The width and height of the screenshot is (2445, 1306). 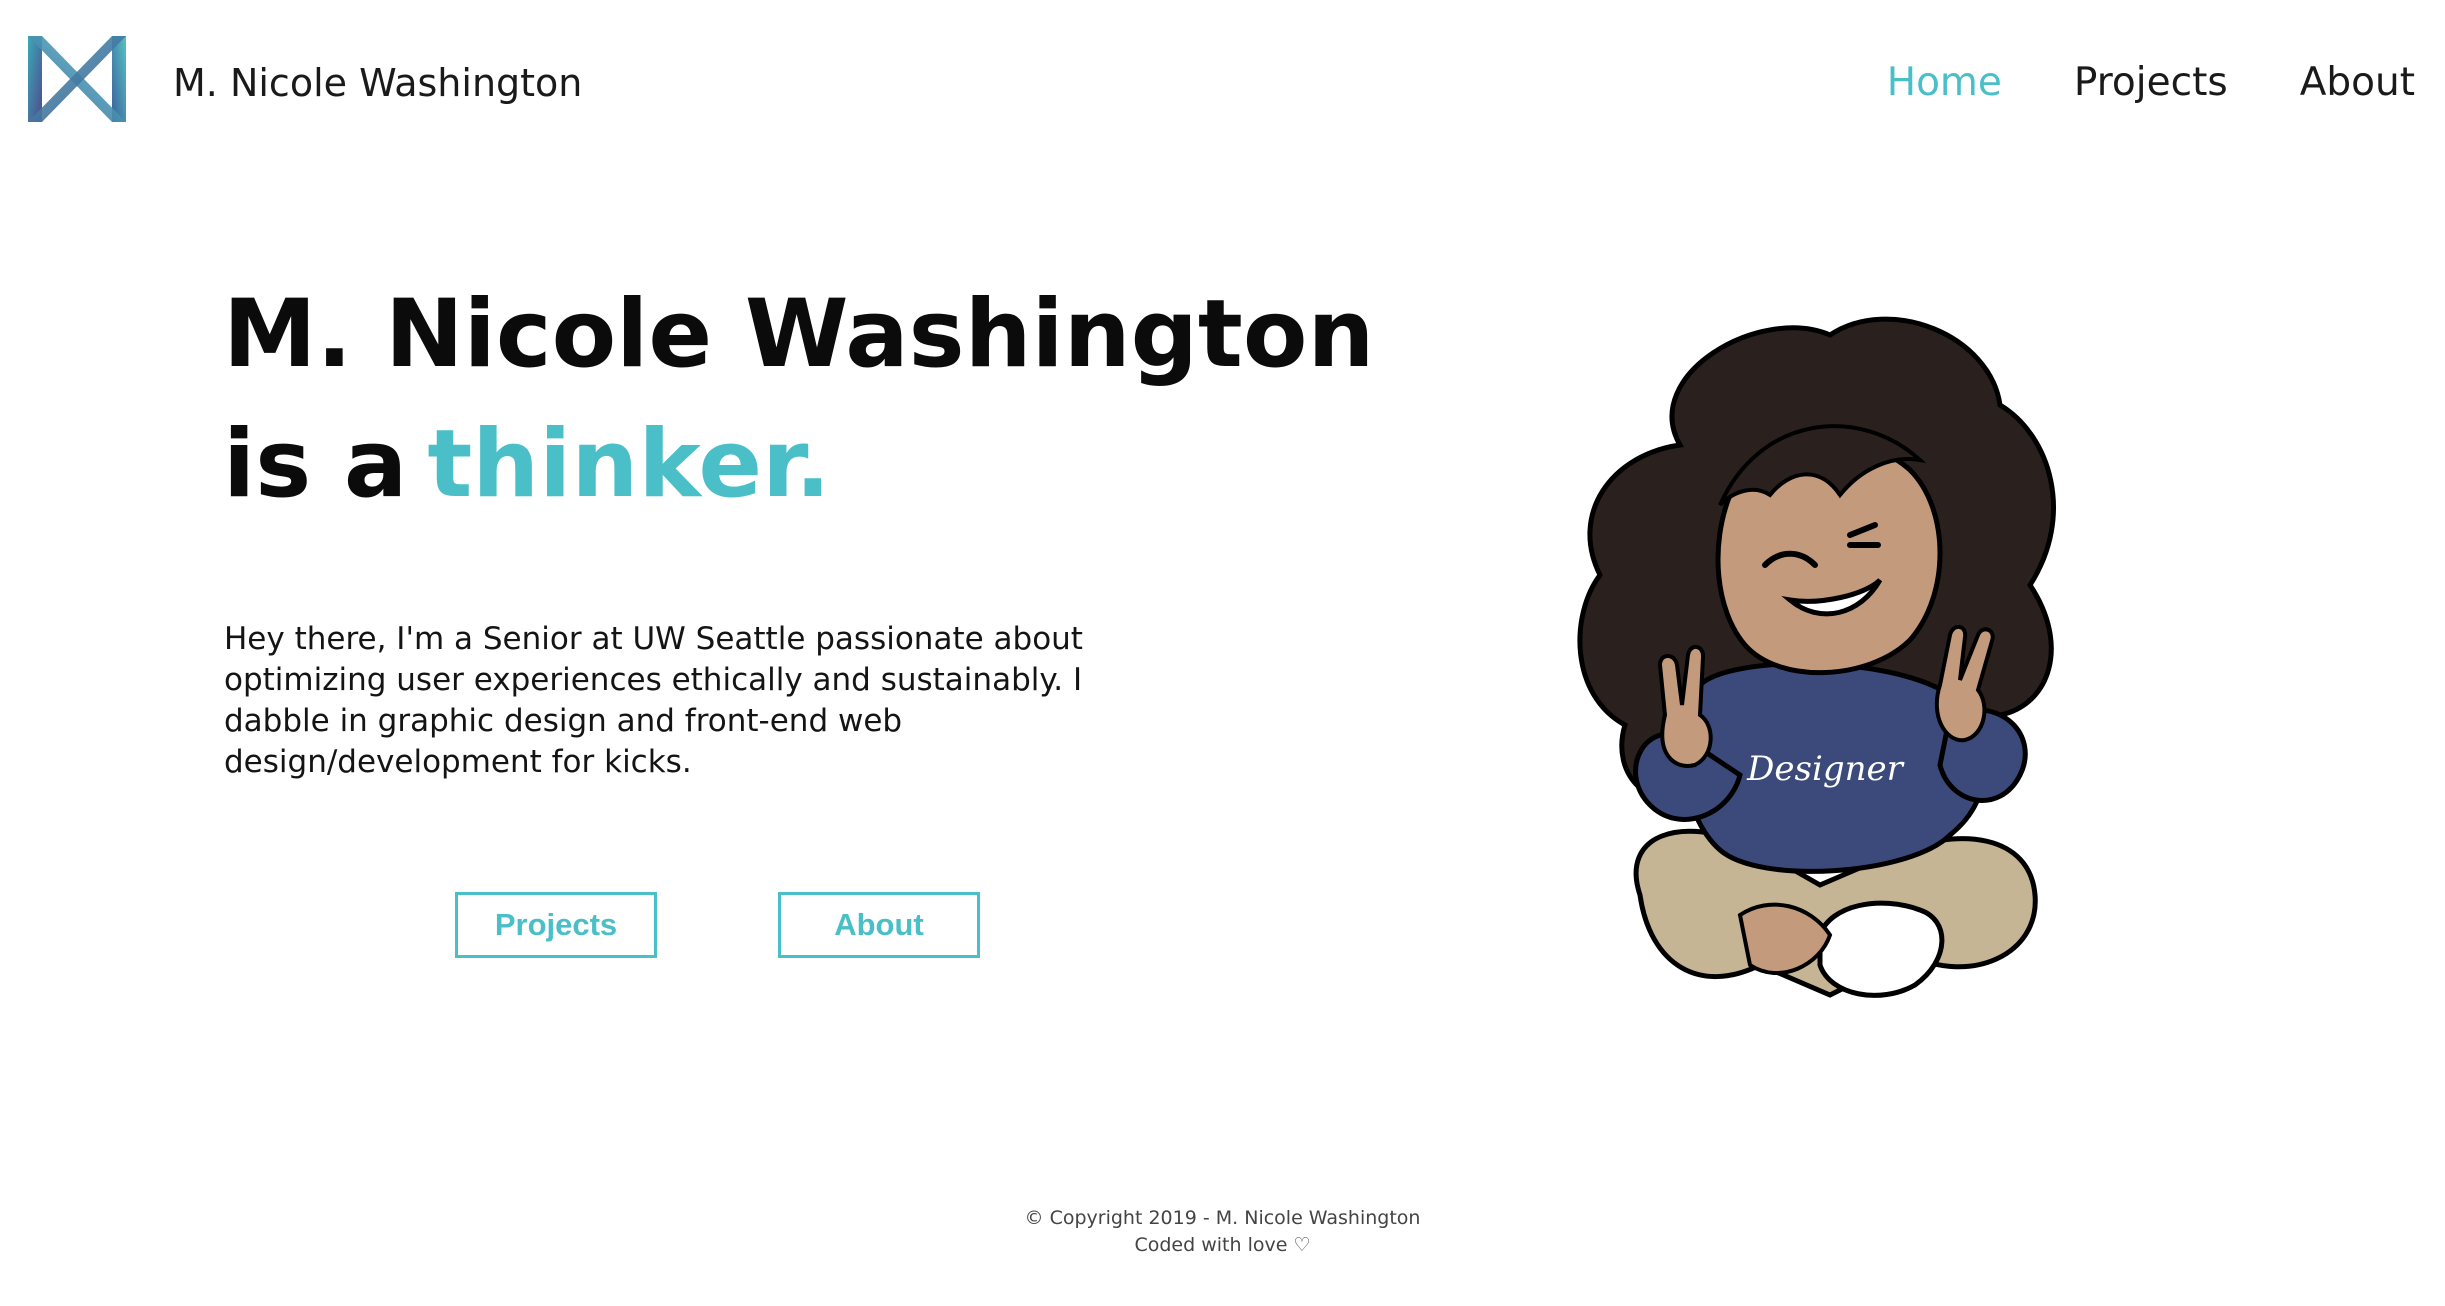 I want to click on site-name: M. Nicole Washington, so click(x=377, y=83).